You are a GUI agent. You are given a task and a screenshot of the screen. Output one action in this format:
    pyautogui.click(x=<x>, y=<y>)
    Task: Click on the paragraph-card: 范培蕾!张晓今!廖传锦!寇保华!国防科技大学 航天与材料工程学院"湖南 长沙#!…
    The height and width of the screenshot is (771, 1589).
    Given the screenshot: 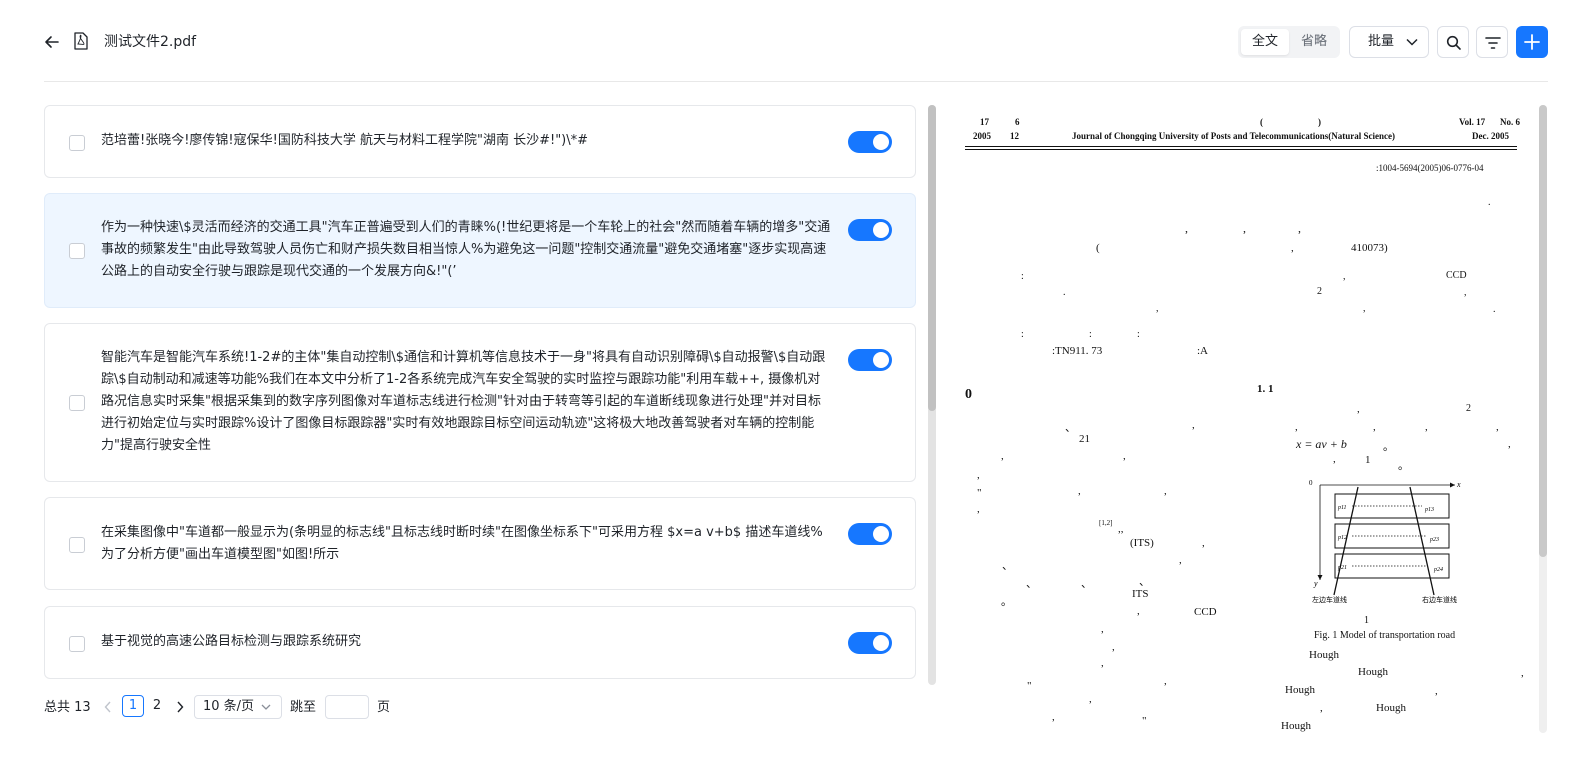 What is the action you would take?
    pyautogui.click(x=480, y=141)
    